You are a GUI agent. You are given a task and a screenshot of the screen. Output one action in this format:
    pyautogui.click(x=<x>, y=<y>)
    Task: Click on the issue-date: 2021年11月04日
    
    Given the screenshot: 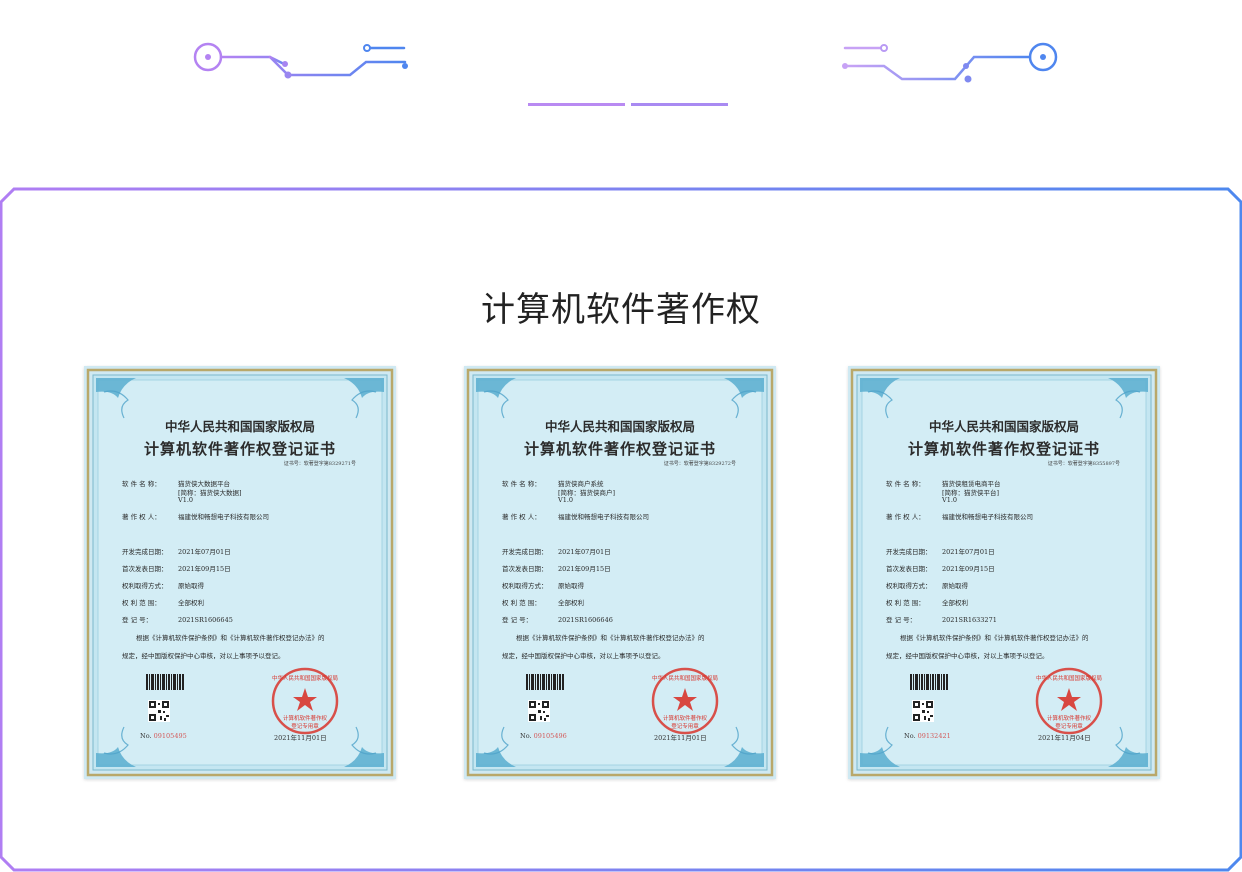 What is the action you would take?
    pyautogui.click(x=1064, y=738)
    